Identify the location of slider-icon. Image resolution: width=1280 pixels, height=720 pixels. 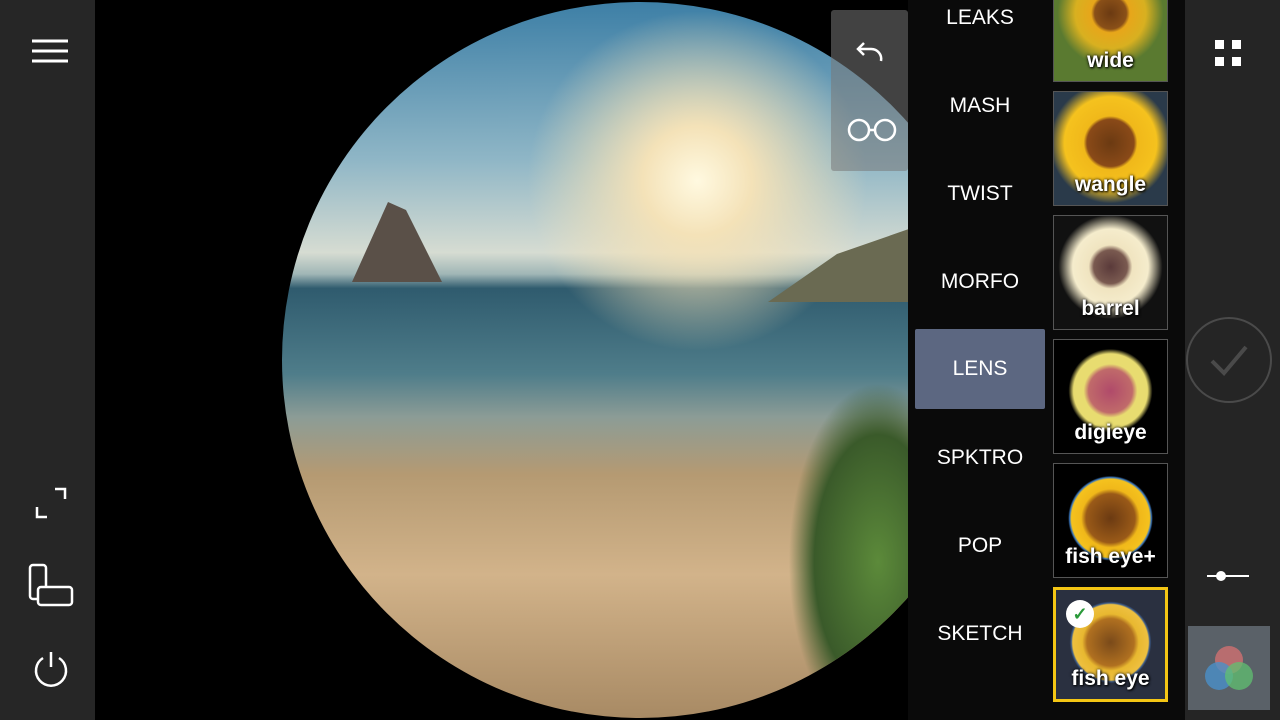
(1228, 576).